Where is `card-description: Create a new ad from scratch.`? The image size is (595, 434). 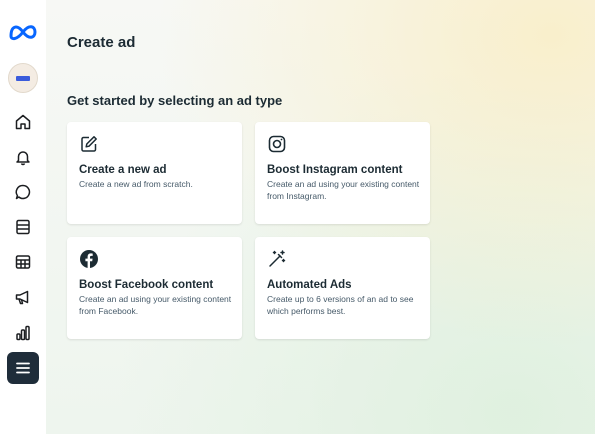 card-description: Create a new ad from scratch. is located at coordinates (136, 184).